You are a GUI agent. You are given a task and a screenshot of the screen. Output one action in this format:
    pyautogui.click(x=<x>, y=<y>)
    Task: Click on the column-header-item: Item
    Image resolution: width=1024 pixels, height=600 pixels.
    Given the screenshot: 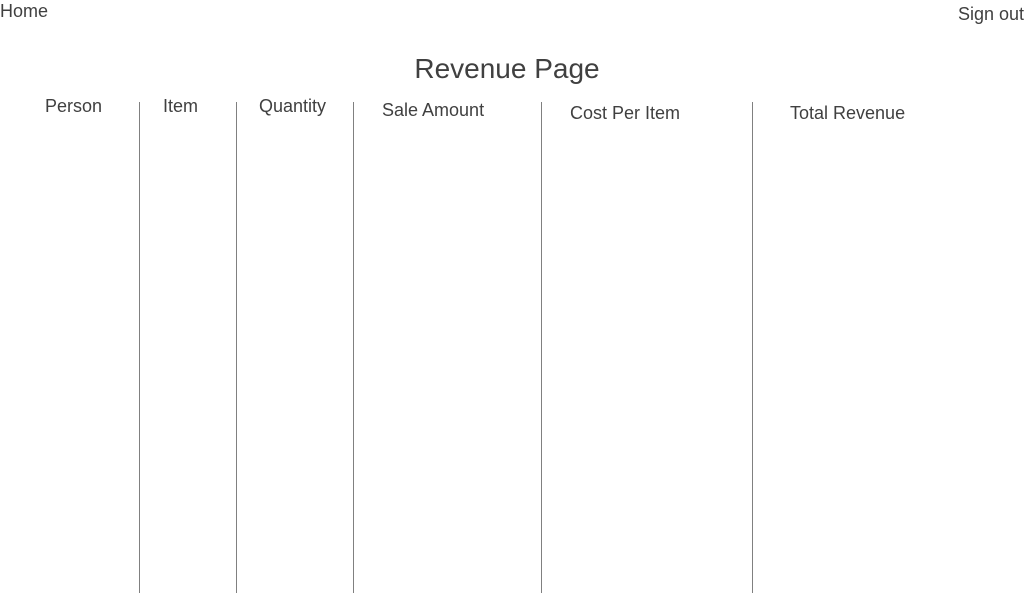 What is the action you would take?
    pyautogui.click(x=181, y=106)
    